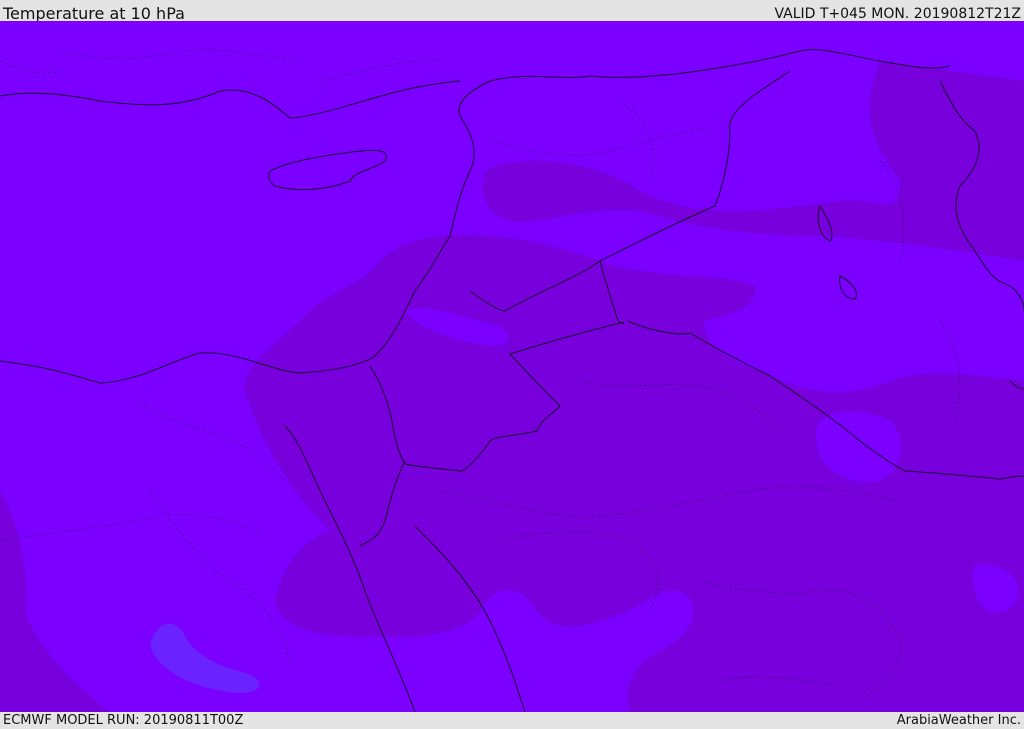  Describe the element at coordinates (958, 720) in the screenshot. I see `credit-label: ArabiaWeather Inc.` at that location.